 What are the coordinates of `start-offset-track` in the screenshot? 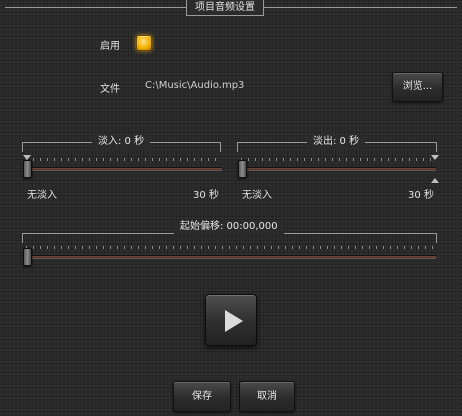 It's located at (230, 257).